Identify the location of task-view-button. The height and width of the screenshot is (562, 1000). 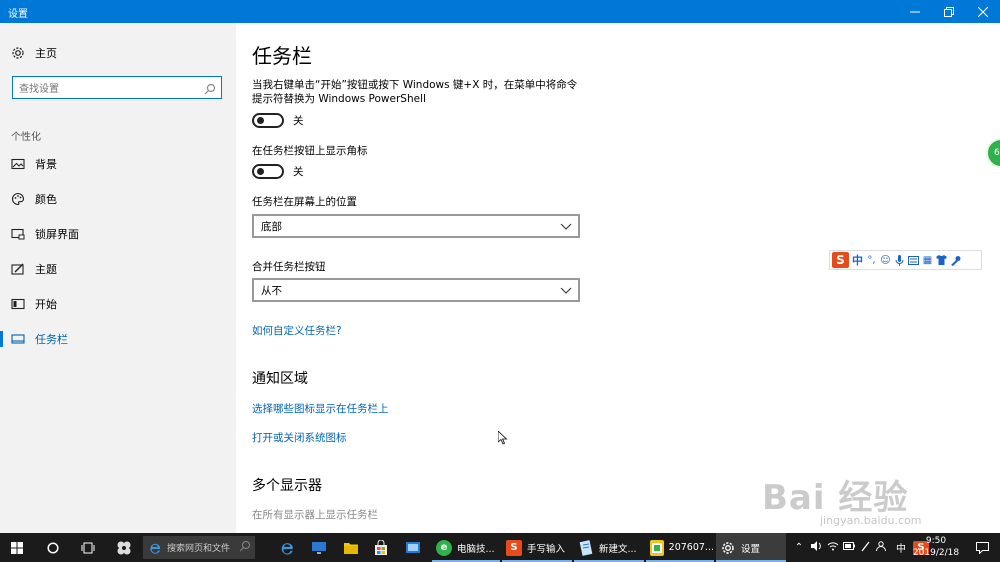
(88, 547).